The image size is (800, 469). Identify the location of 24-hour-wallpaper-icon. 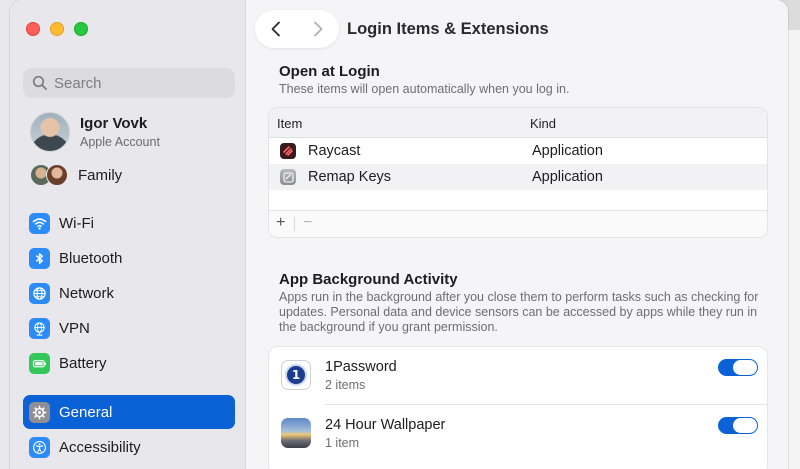
(296, 433).